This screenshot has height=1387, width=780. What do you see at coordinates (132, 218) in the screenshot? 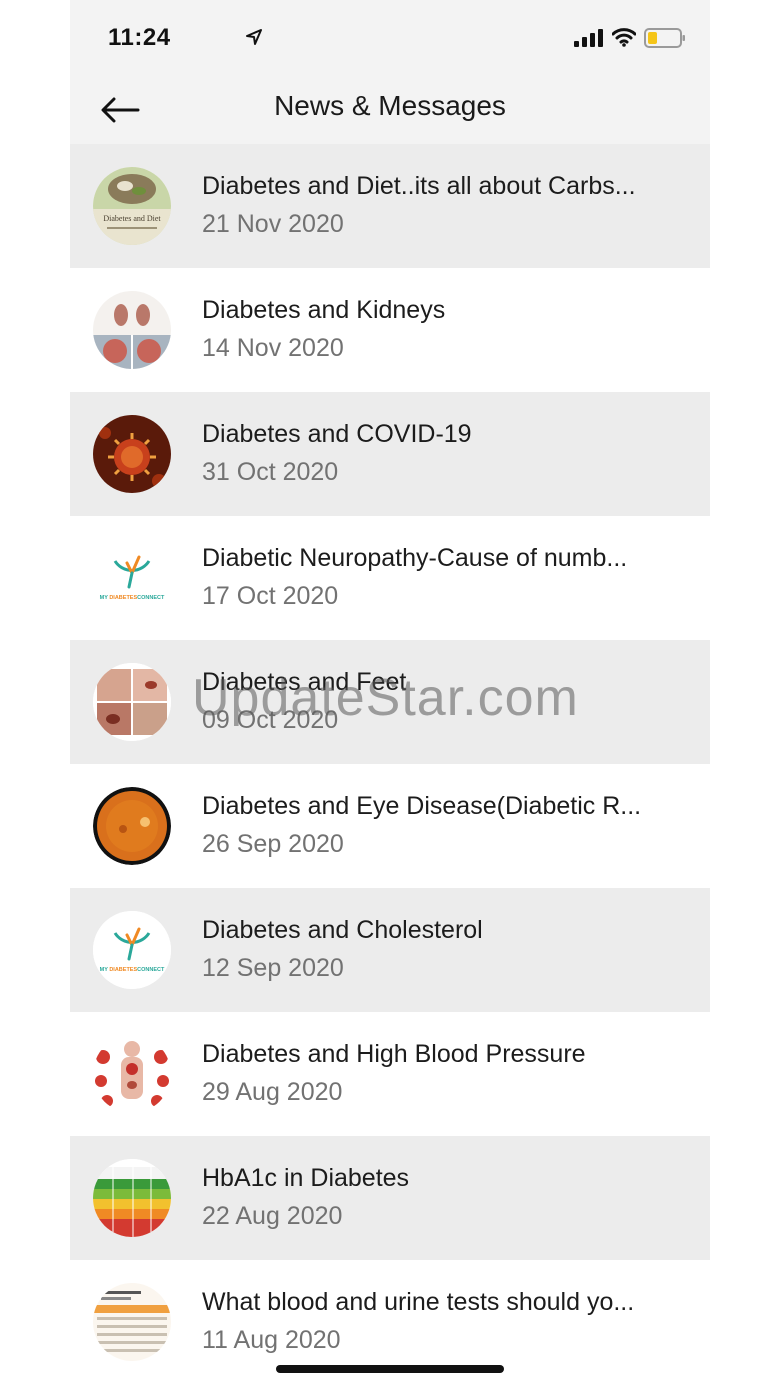
I see `svg-text: Diabetes and Diet` at bounding box center [132, 218].